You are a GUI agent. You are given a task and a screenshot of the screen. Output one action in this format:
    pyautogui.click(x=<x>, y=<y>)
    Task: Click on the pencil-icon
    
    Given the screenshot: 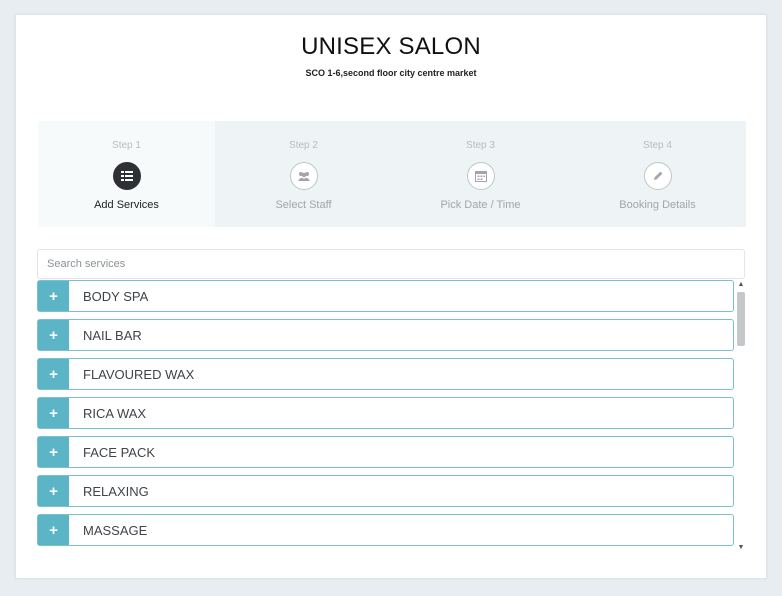 What is the action you would take?
    pyautogui.click(x=657, y=176)
    